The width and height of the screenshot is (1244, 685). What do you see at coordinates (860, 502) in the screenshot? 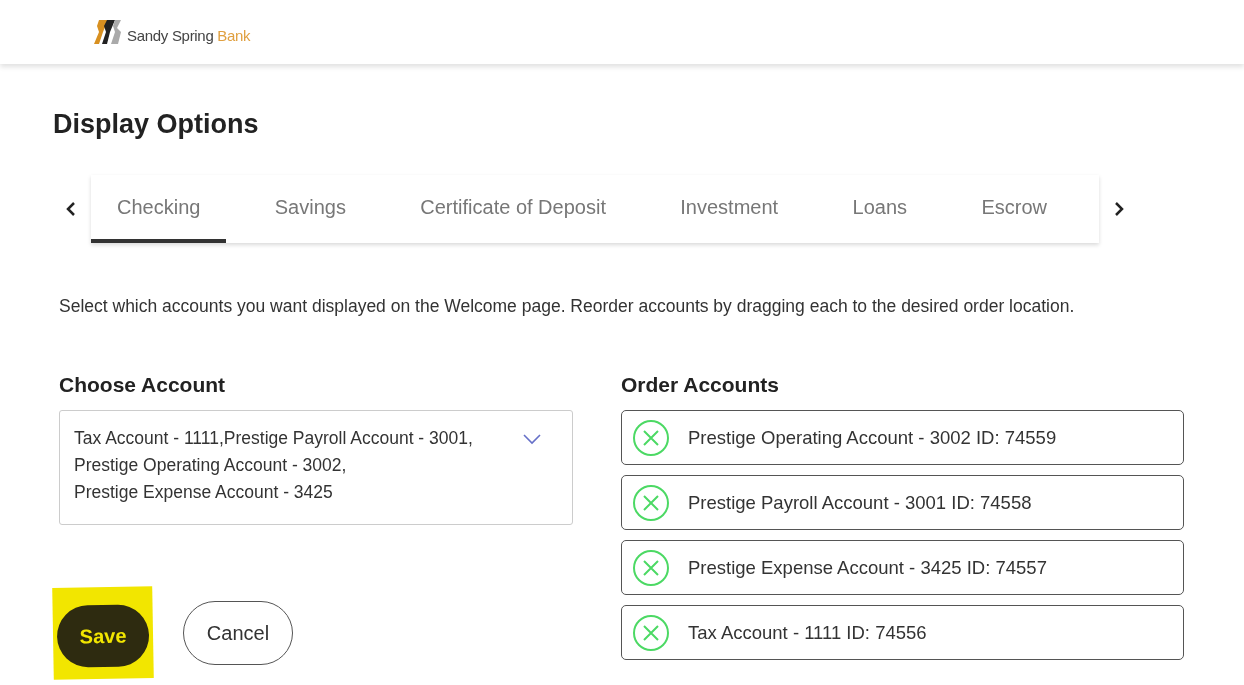
I see `account-label: Prestige Payroll Account - 3001 ID: 74558` at bounding box center [860, 502].